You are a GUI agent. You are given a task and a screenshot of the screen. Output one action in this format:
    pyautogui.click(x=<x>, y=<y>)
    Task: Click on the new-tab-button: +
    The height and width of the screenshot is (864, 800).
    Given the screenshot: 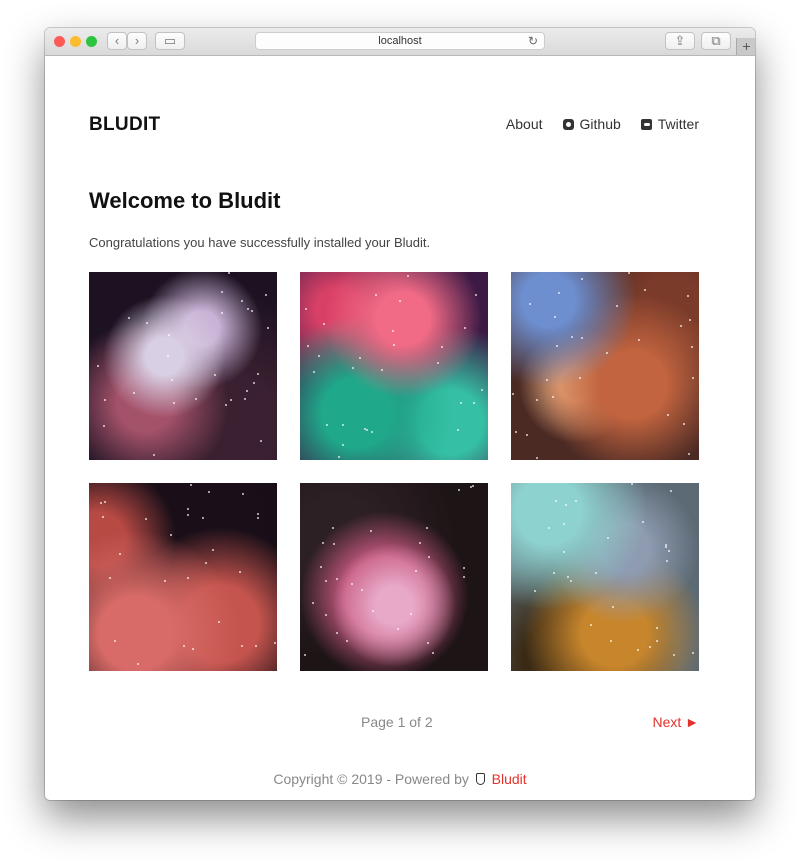 What is the action you would take?
    pyautogui.click(x=745, y=46)
    